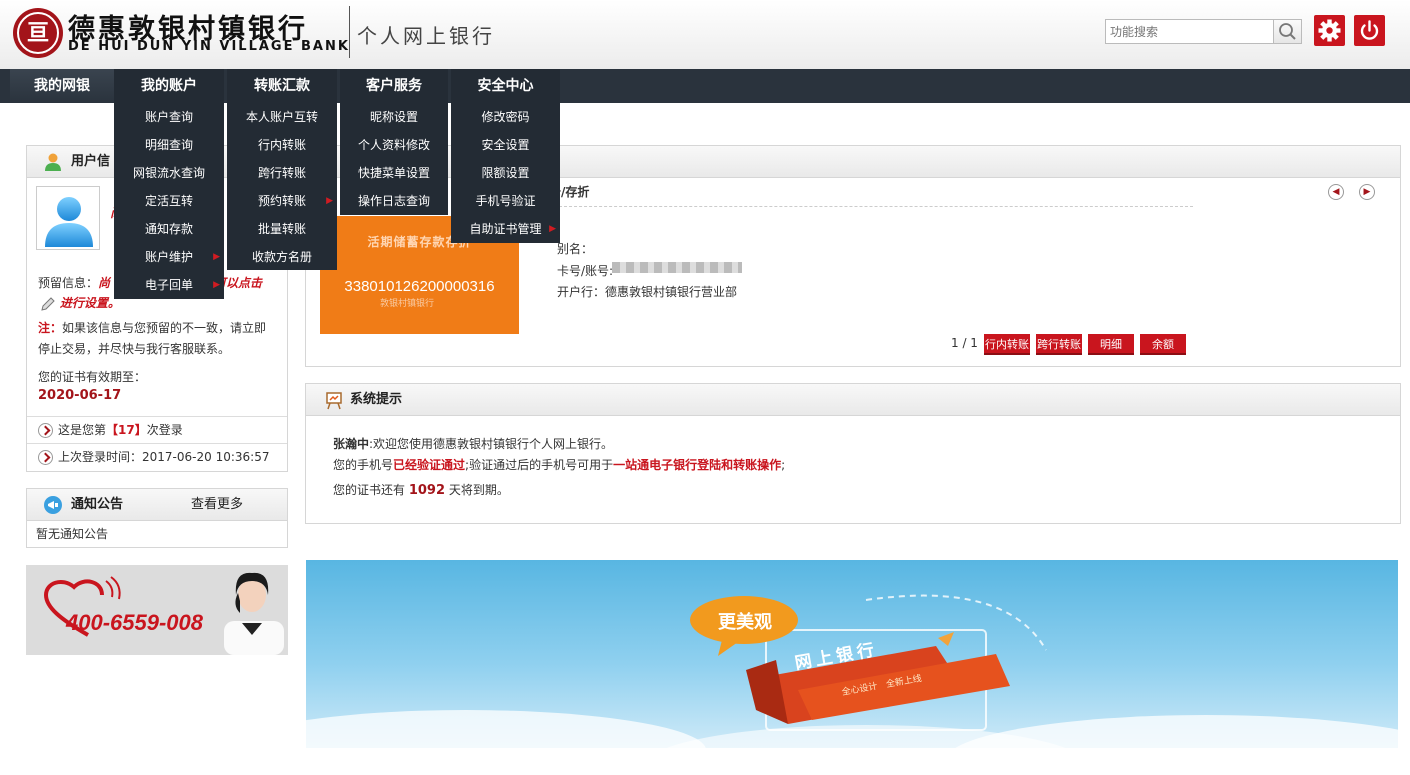 This screenshot has height=775, width=1410. I want to click on details-button: 明细, so click(1111, 344).